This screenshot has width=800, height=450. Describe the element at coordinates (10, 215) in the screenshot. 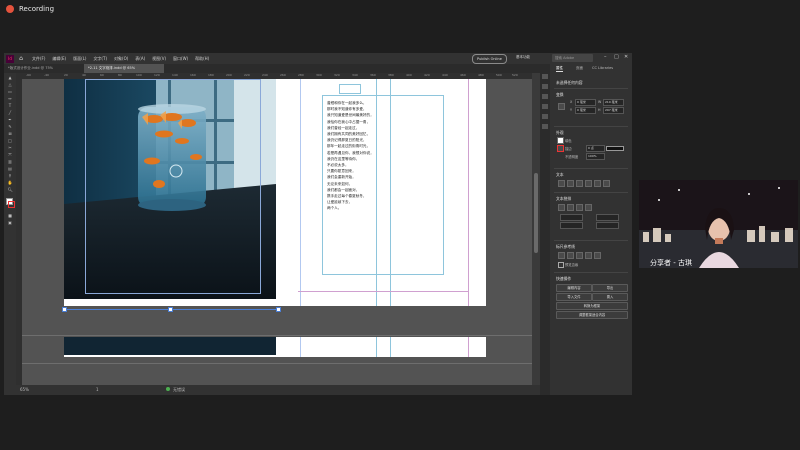

I see `apply-color-icon: ■` at that location.